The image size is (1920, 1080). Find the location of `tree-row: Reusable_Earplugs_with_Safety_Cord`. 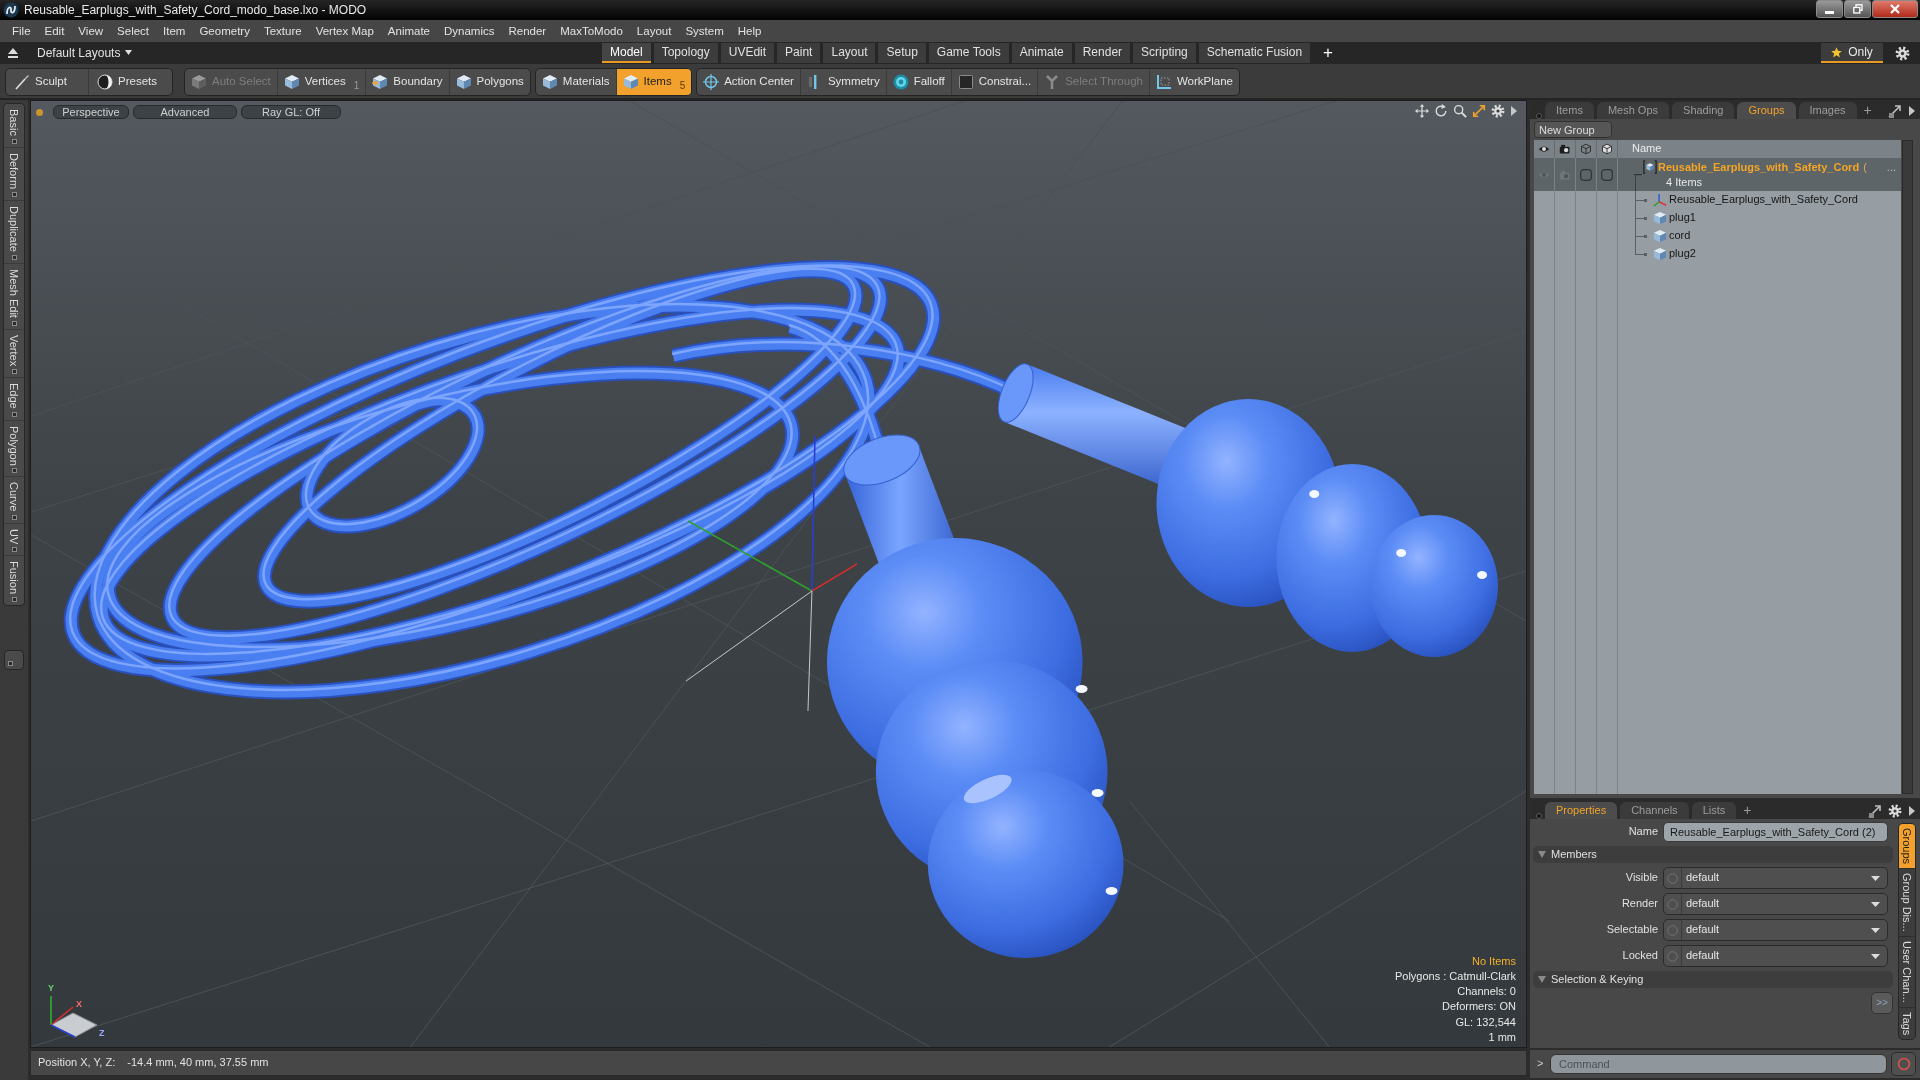

tree-row: Reusable_Earplugs_with_Safety_Cord is located at coordinates (1717, 200).